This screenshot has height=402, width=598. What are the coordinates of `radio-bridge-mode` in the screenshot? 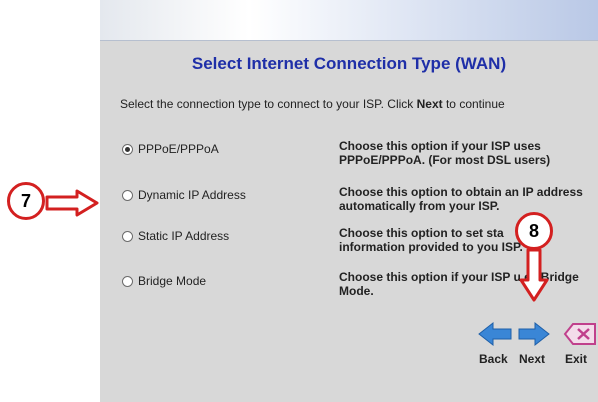 It's located at (127, 281).